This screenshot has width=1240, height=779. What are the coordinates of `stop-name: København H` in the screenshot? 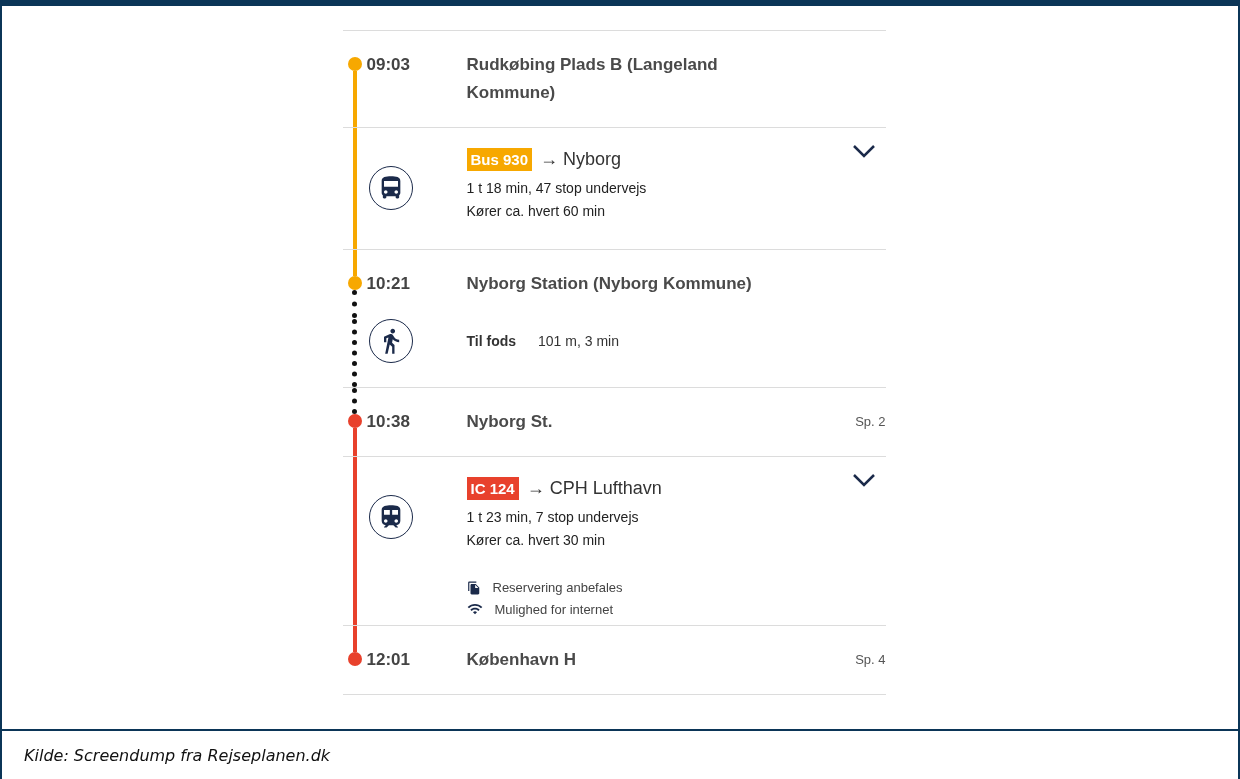 It's located at (522, 660).